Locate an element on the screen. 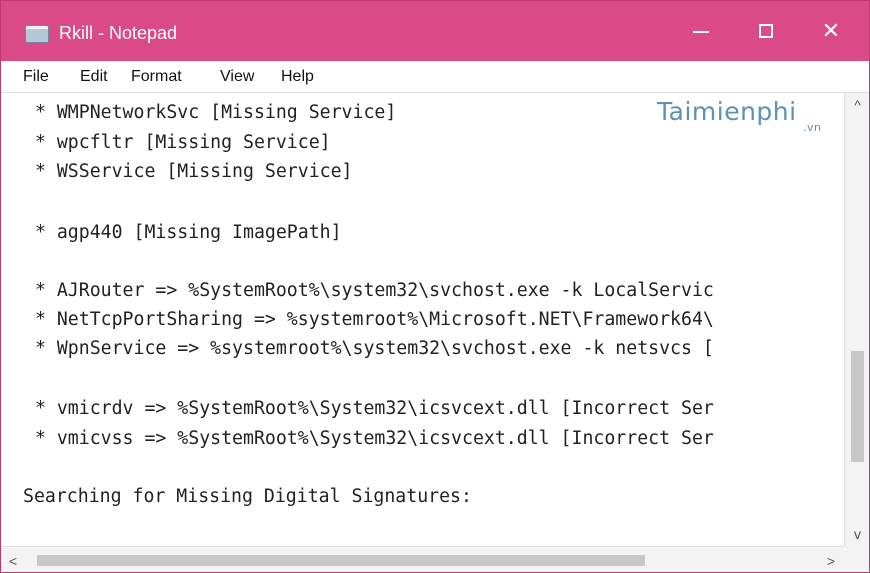 The height and width of the screenshot is (573, 870). text-line: * WSService [Missing Service] is located at coordinates (188, 171).